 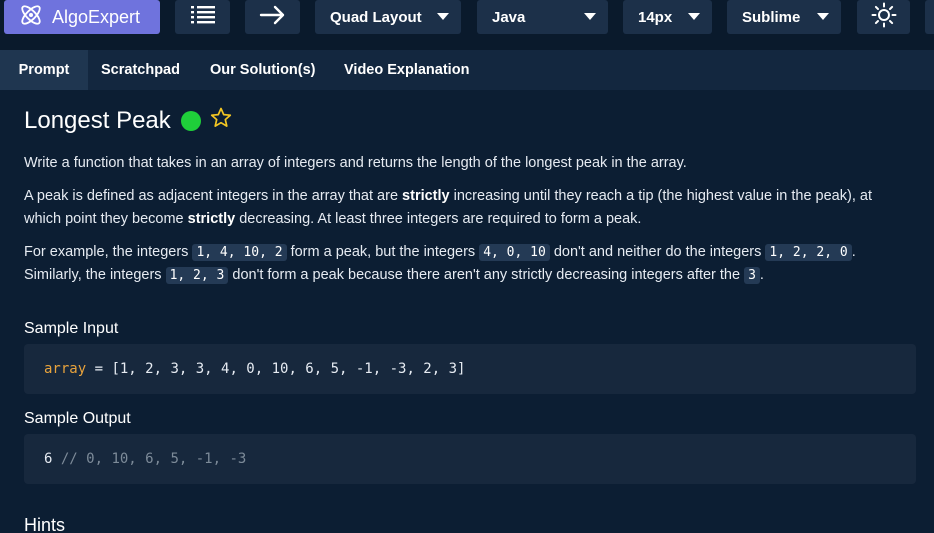 I want to click on theme-dropdown-label: Sublime, so click(x=771, y=17).